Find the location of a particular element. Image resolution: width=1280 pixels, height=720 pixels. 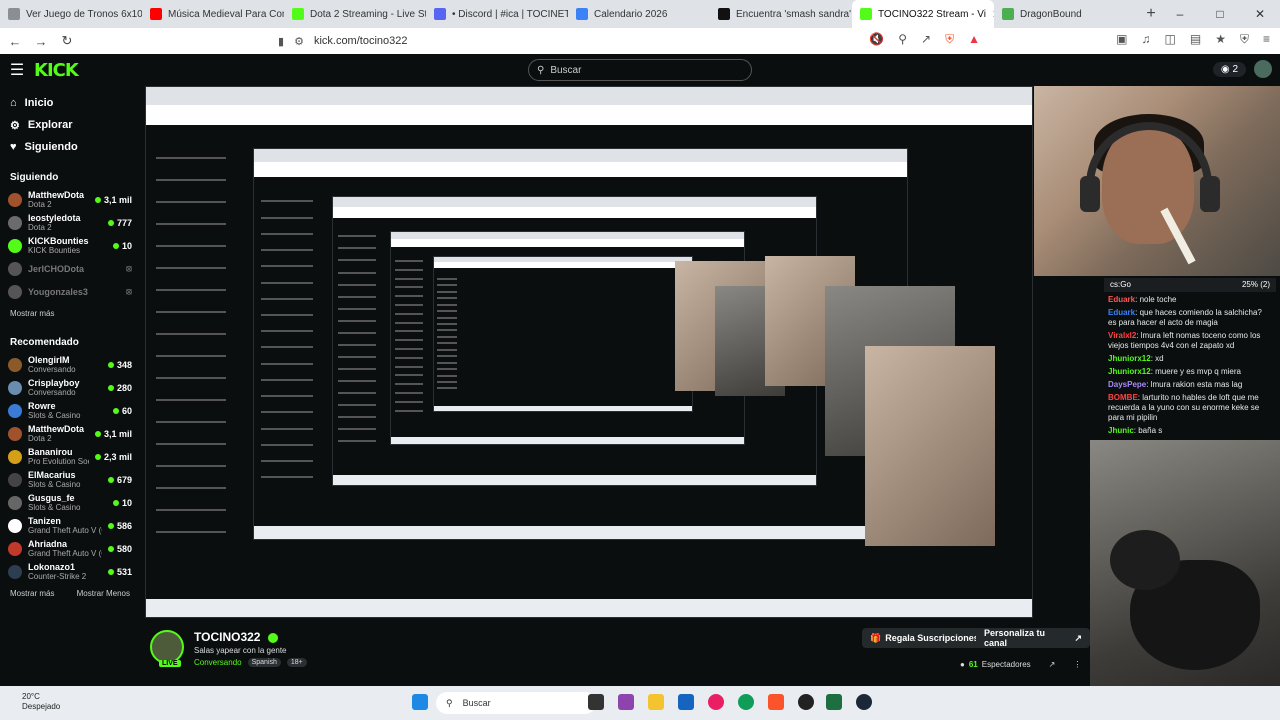

show-more-recommended: Mostrar más is located at coordinates (32, 596).